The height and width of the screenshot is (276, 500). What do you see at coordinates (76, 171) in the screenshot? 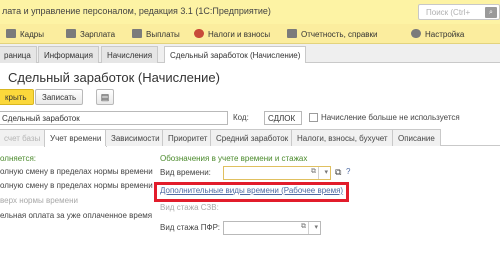
I see `option-full-shift-1: олную смену в пределах нормы времени` at bounding box center [76, 171].